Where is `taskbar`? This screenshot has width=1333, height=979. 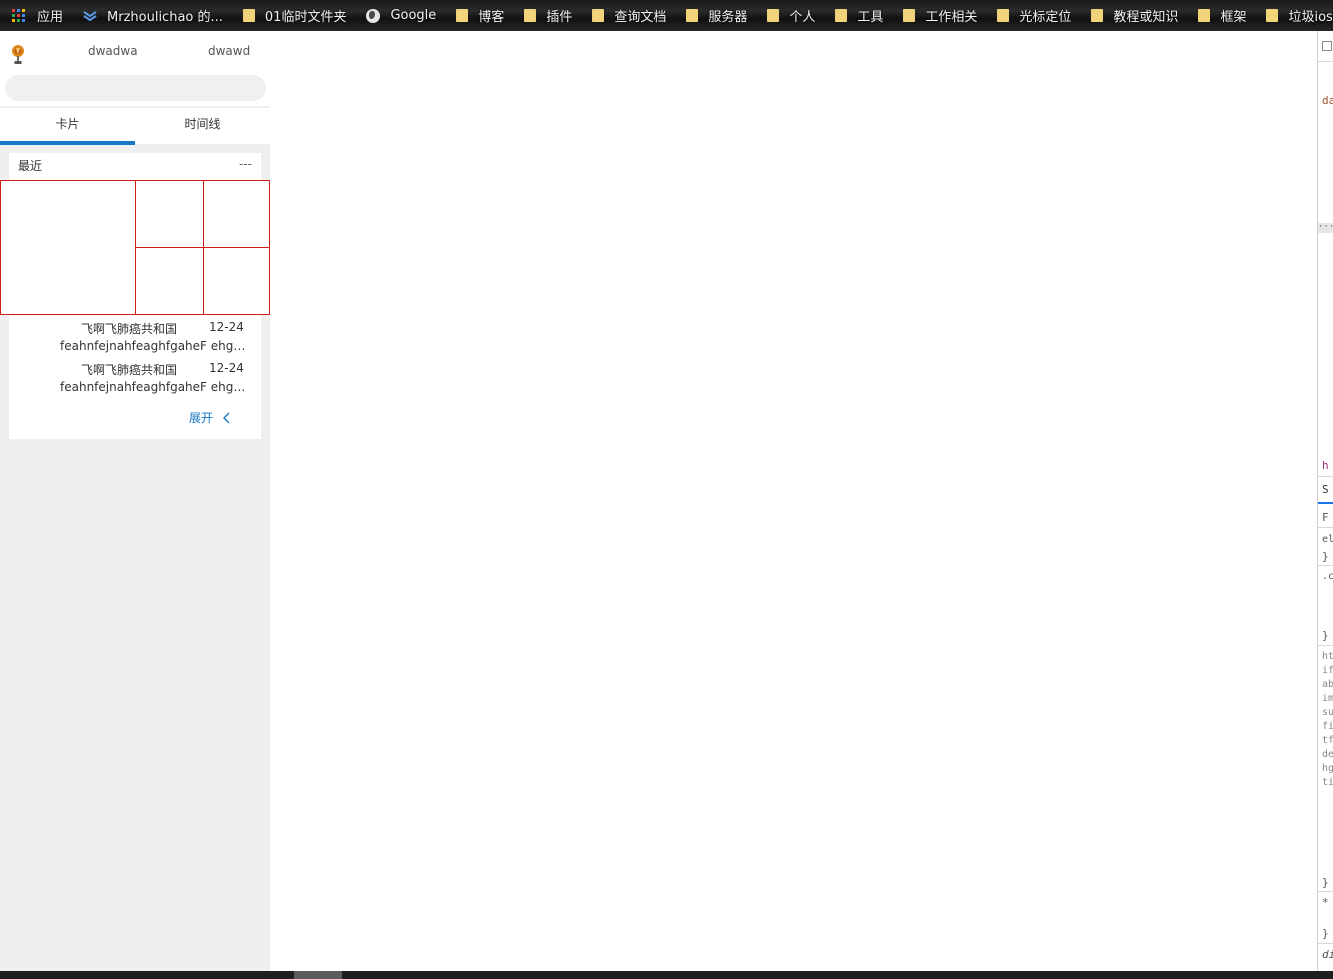 taskbar is located at coordinates (666, 975).